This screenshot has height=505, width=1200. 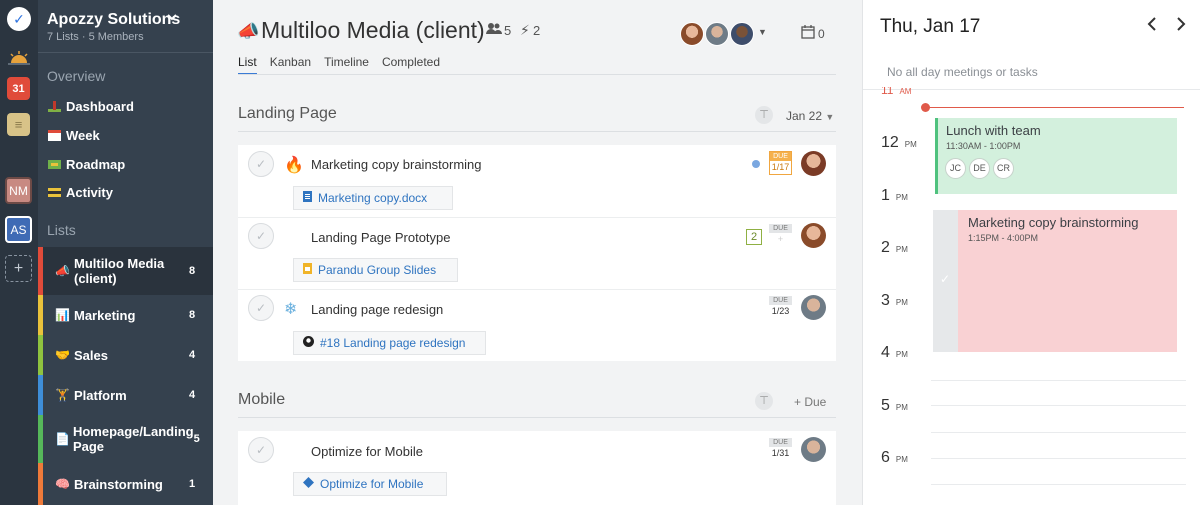 What do you see at coordinates (196, 439) in the screenshot?
I see `list-count: 5` at bounding box center [196, 439].